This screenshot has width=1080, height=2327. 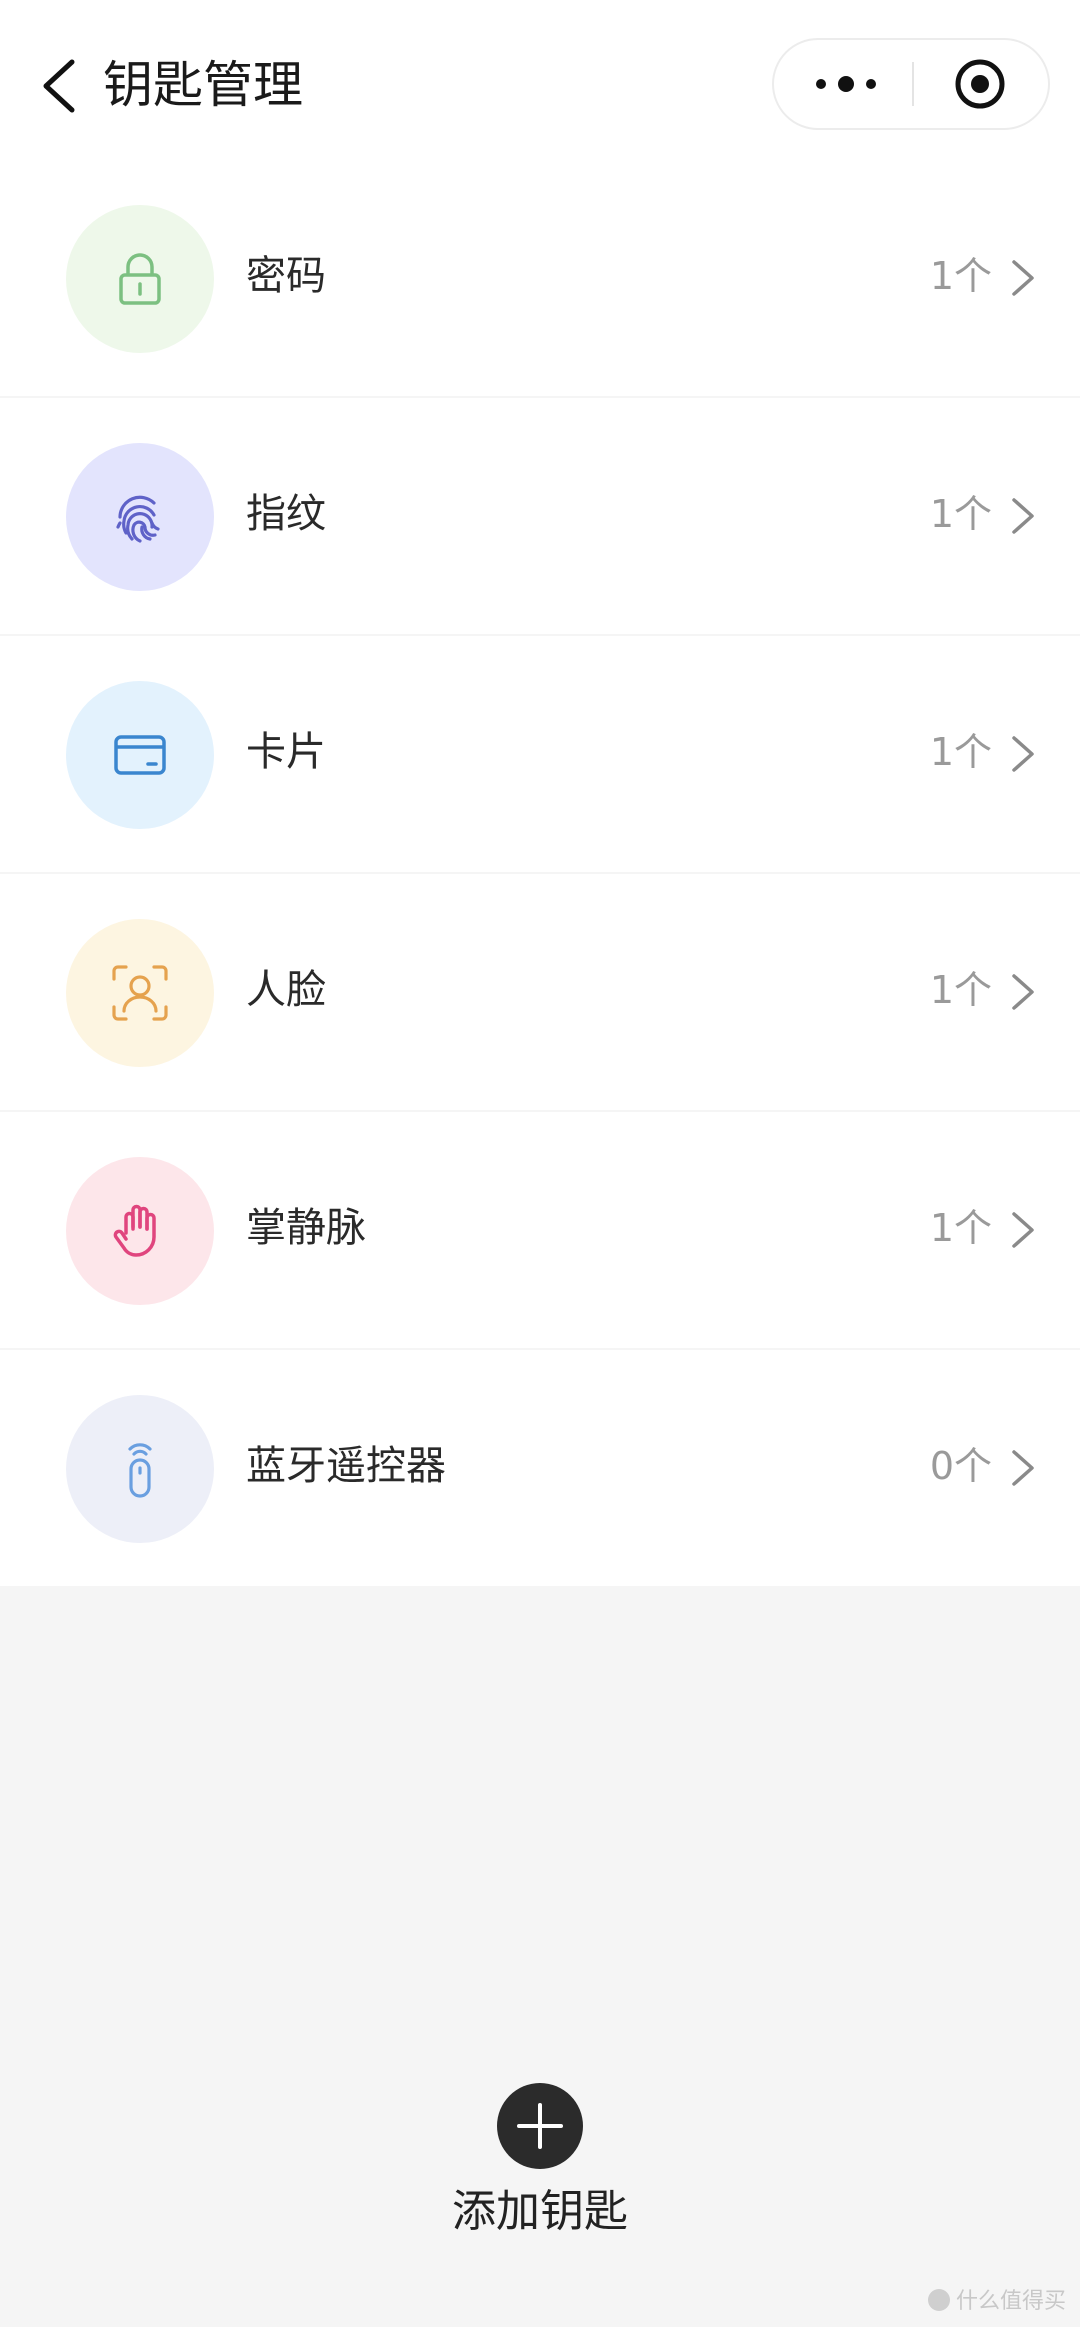 I want to click on list-item-card: 卡片 1个, so click(x=540, y=754).